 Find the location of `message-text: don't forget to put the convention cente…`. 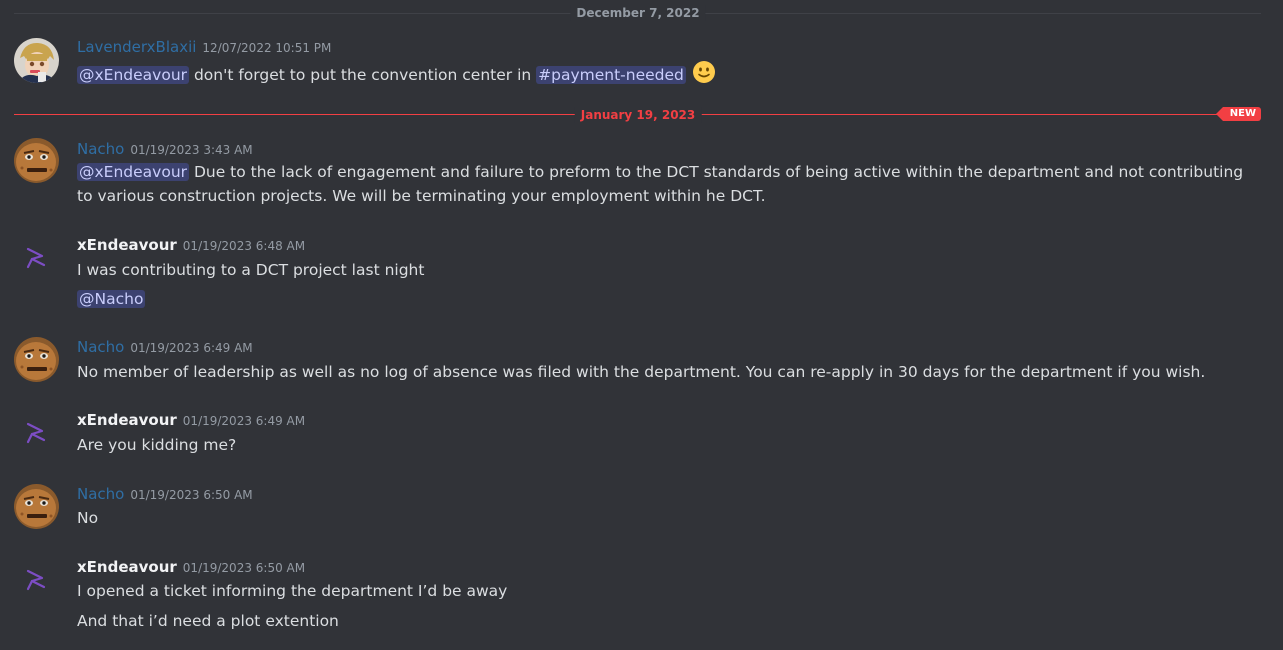

message-text: don't forget to put the convention cente… is located at coordinates (363, 75).